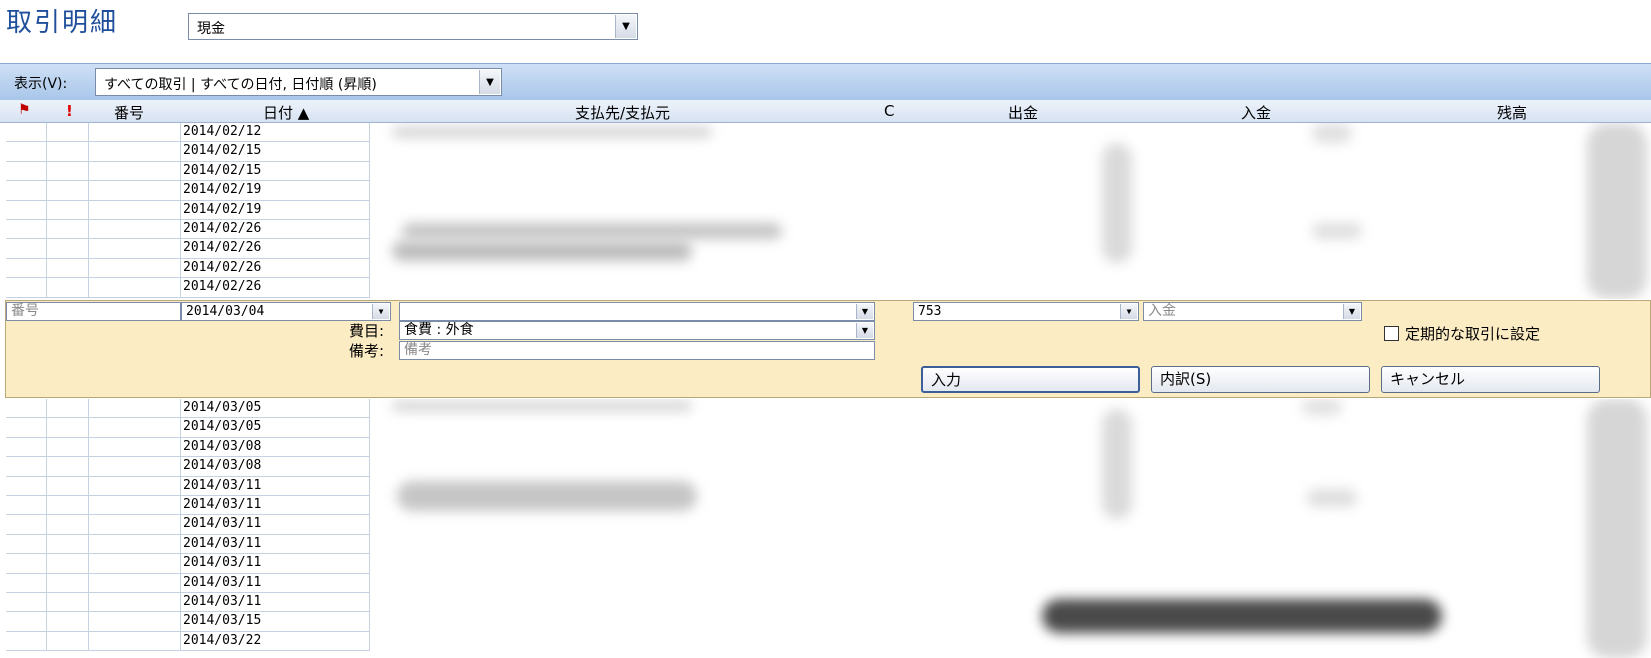  What do you see at coordinates (62, 23) in the screenshot?
I see `page-title: 取引明細` at bounding box center [62, 23].